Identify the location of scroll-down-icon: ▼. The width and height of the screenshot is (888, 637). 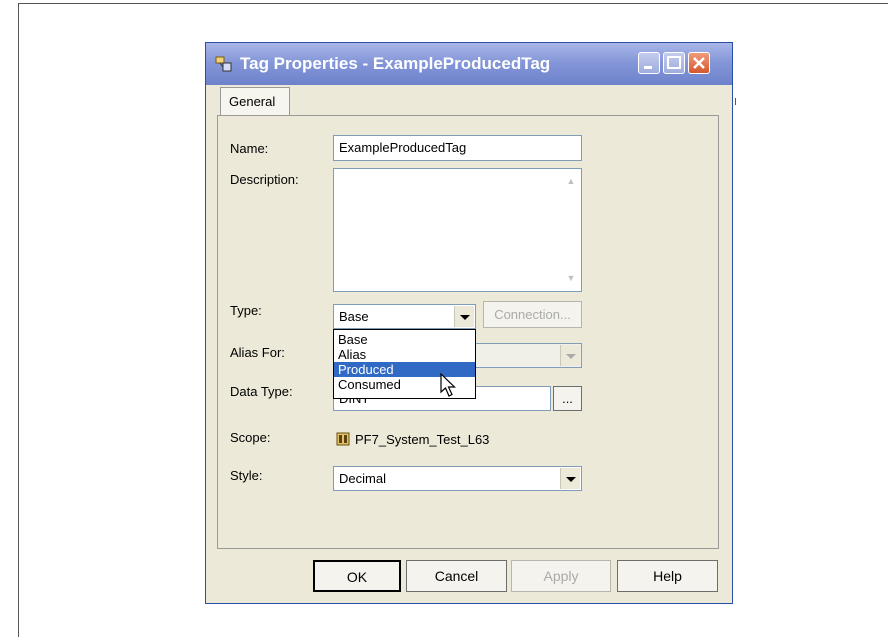
(571, 278).